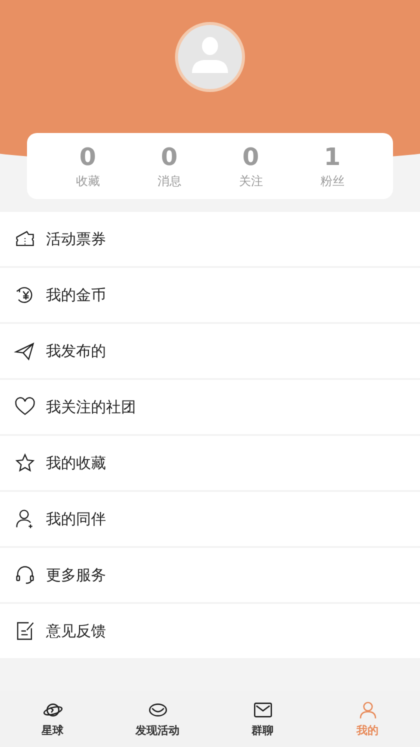 The width and height of the screenshot is (420, 747). Describe the element at coordinates (25, 575) in the screenshot. I see `headset-icon` at that location.